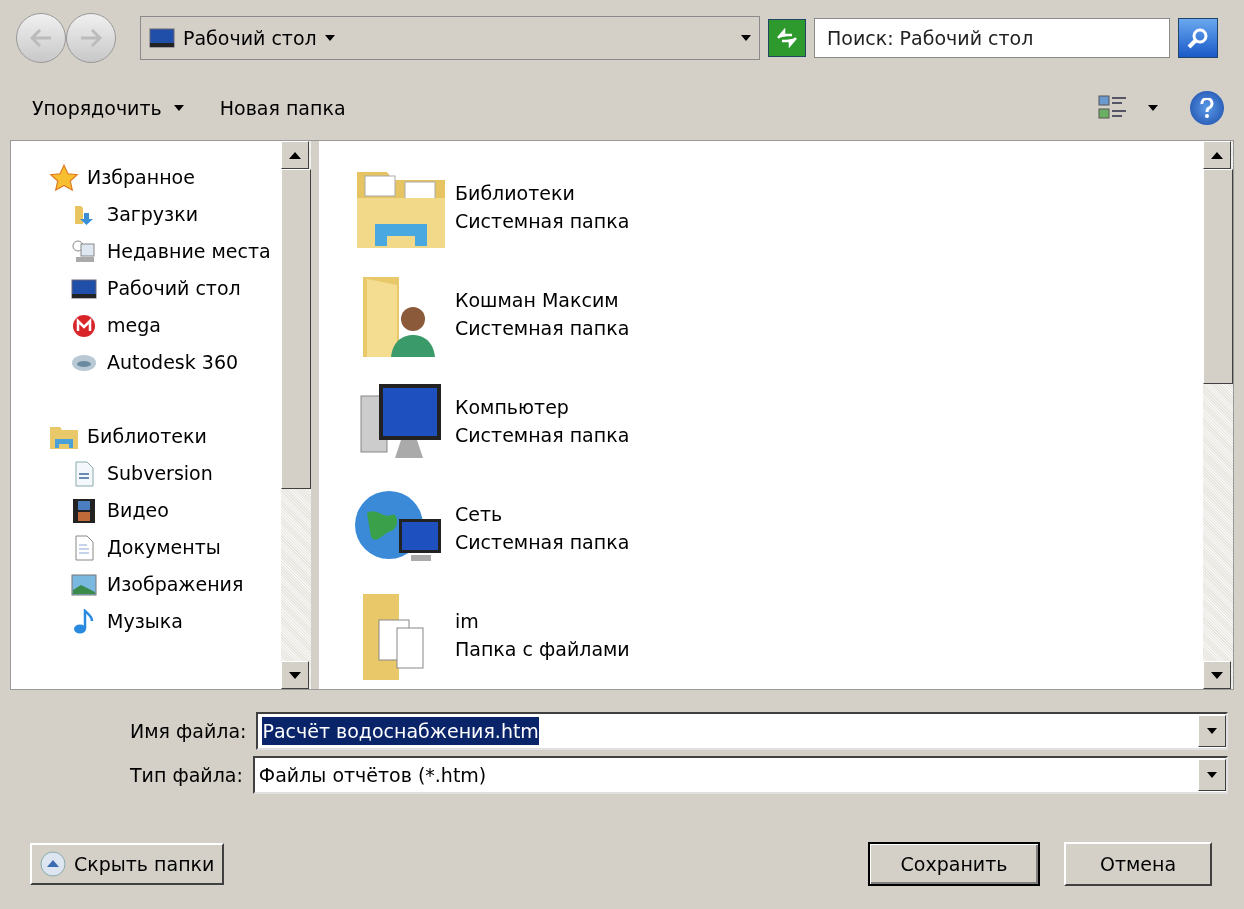  I want to click on nav-item-label: mega, so click(134, 326).